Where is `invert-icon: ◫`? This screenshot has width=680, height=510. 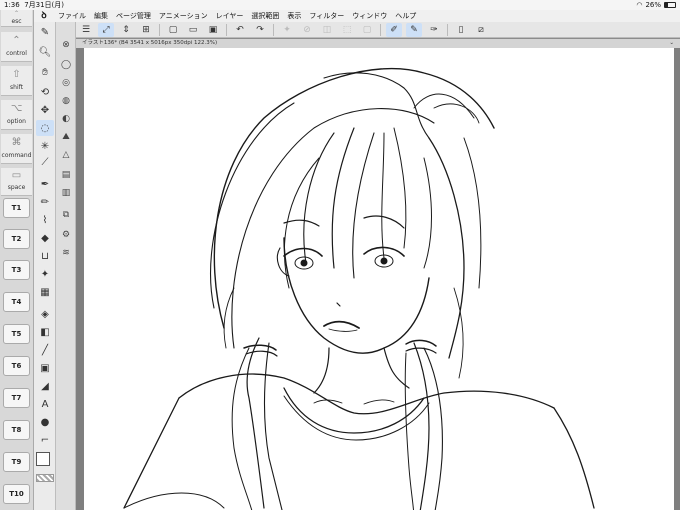
invert-icon: ◫ is located at coordinates (327, 30).